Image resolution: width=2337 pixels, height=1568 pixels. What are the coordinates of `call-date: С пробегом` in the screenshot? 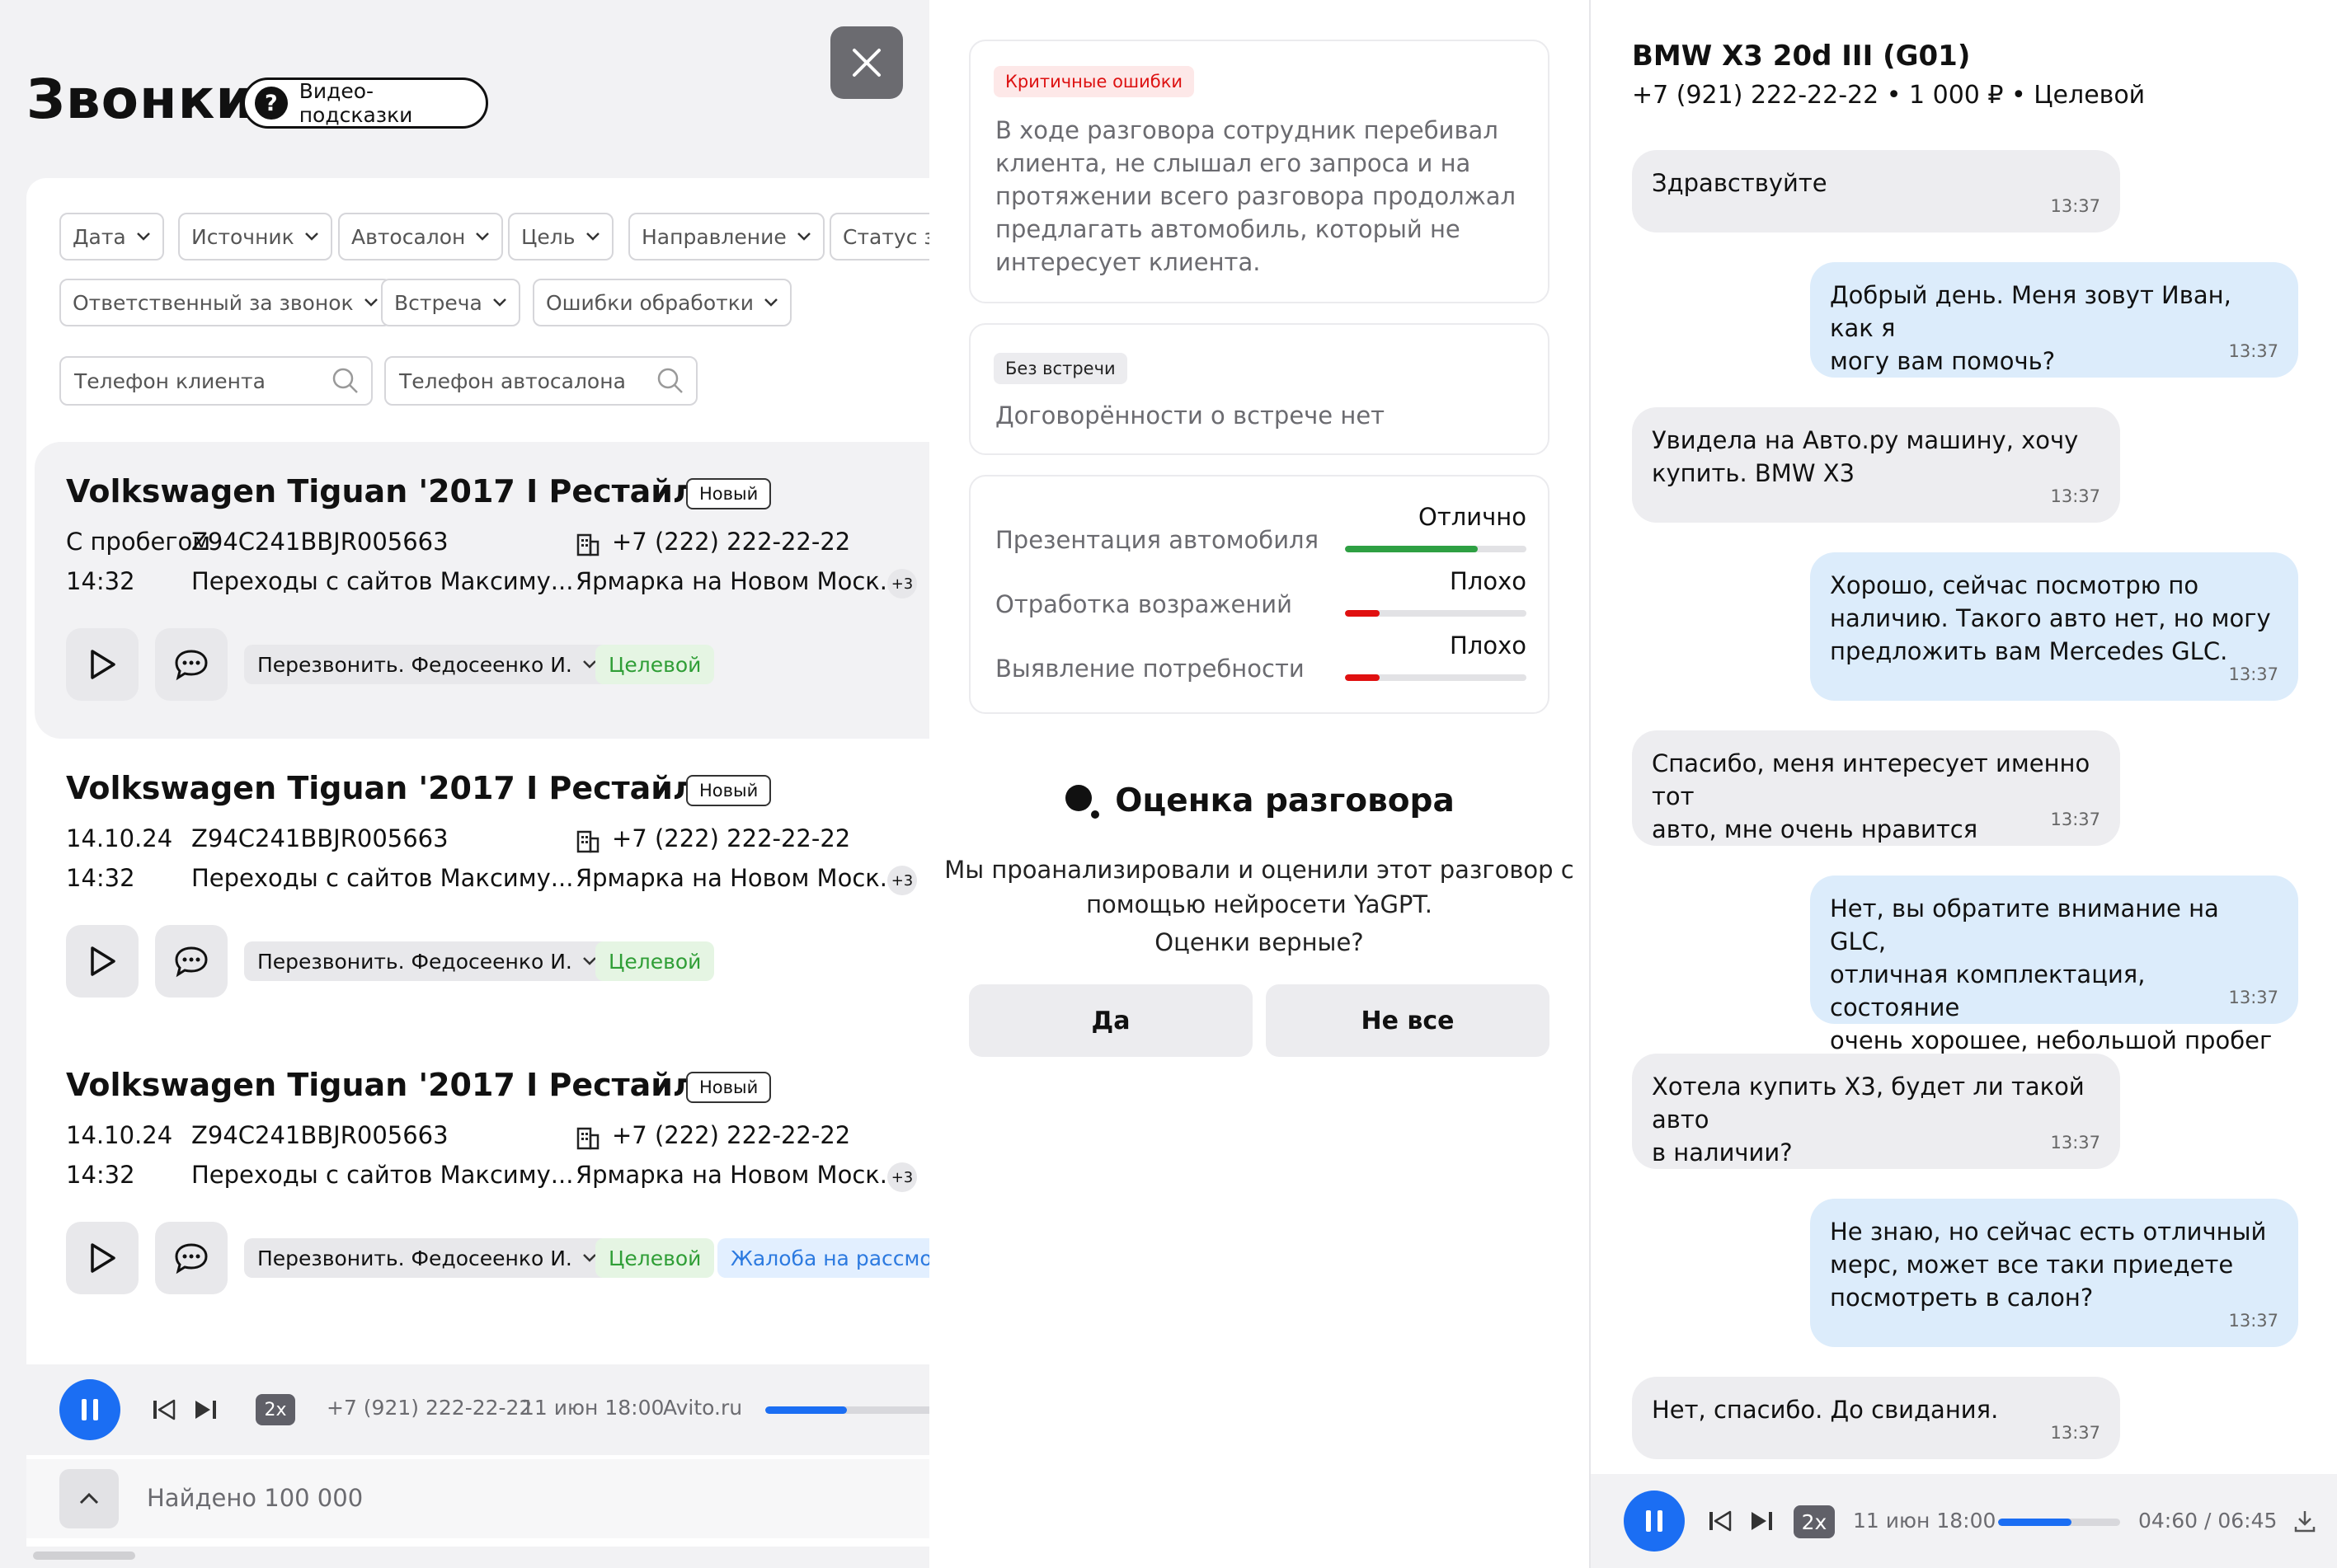 It's located at (138, 542).